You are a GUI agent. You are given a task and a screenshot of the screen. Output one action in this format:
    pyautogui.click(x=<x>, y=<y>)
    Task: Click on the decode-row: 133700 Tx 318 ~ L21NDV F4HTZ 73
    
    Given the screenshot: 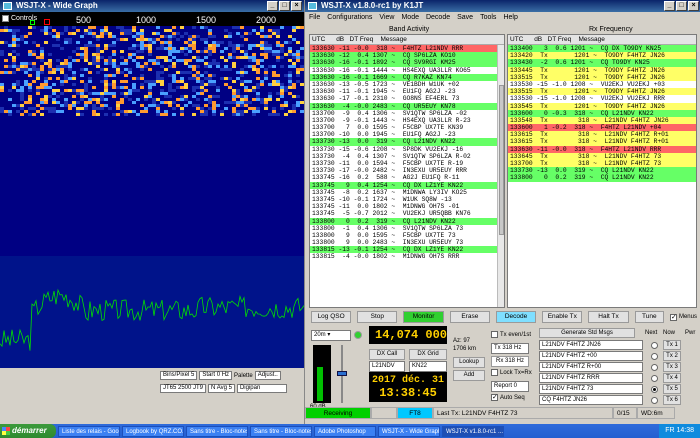 What is the action you would take?
    pyautogui.click(x=602, y=164)
    